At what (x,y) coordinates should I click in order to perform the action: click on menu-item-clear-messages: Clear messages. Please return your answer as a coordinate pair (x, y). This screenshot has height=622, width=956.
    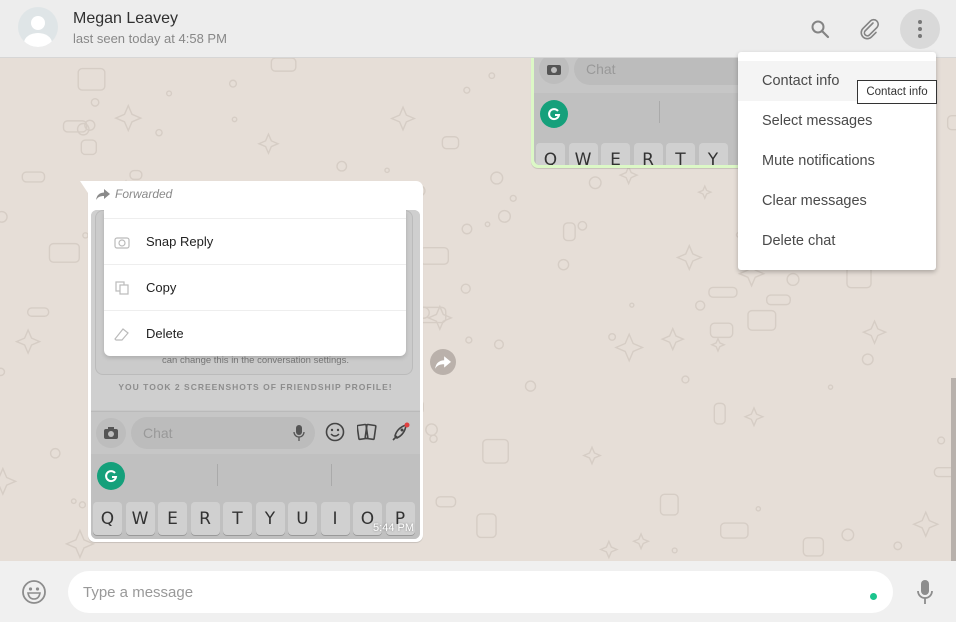
    Looking at the image, I should click on (837, 201).